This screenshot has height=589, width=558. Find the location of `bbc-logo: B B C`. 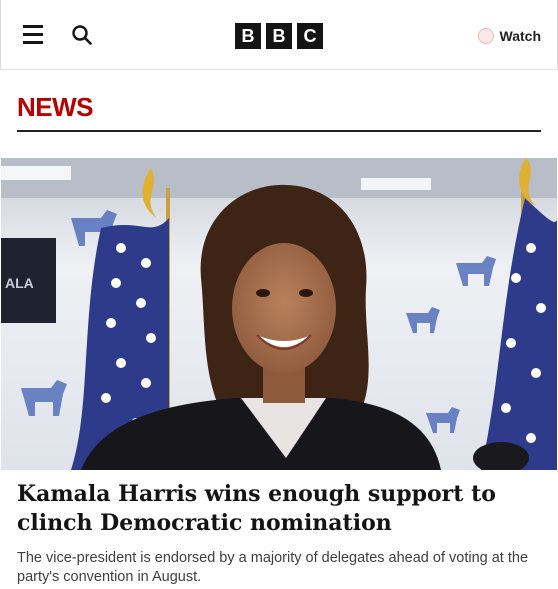

bbc-logo: B B C is located at coordinates (279, 36).